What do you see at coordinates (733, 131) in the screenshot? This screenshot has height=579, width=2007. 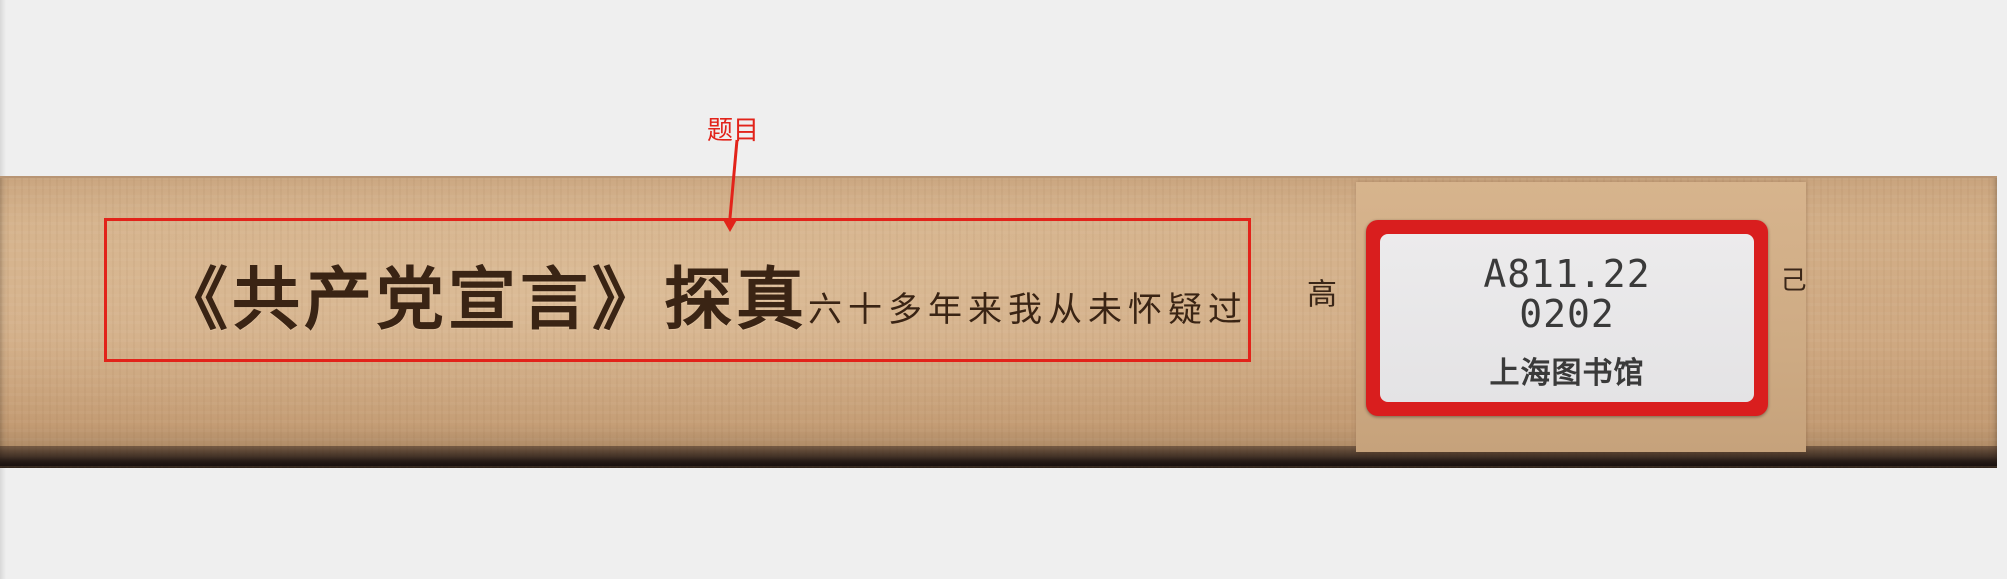 I see `title-annotation-label: 题目` at bounding box center [733, 131].